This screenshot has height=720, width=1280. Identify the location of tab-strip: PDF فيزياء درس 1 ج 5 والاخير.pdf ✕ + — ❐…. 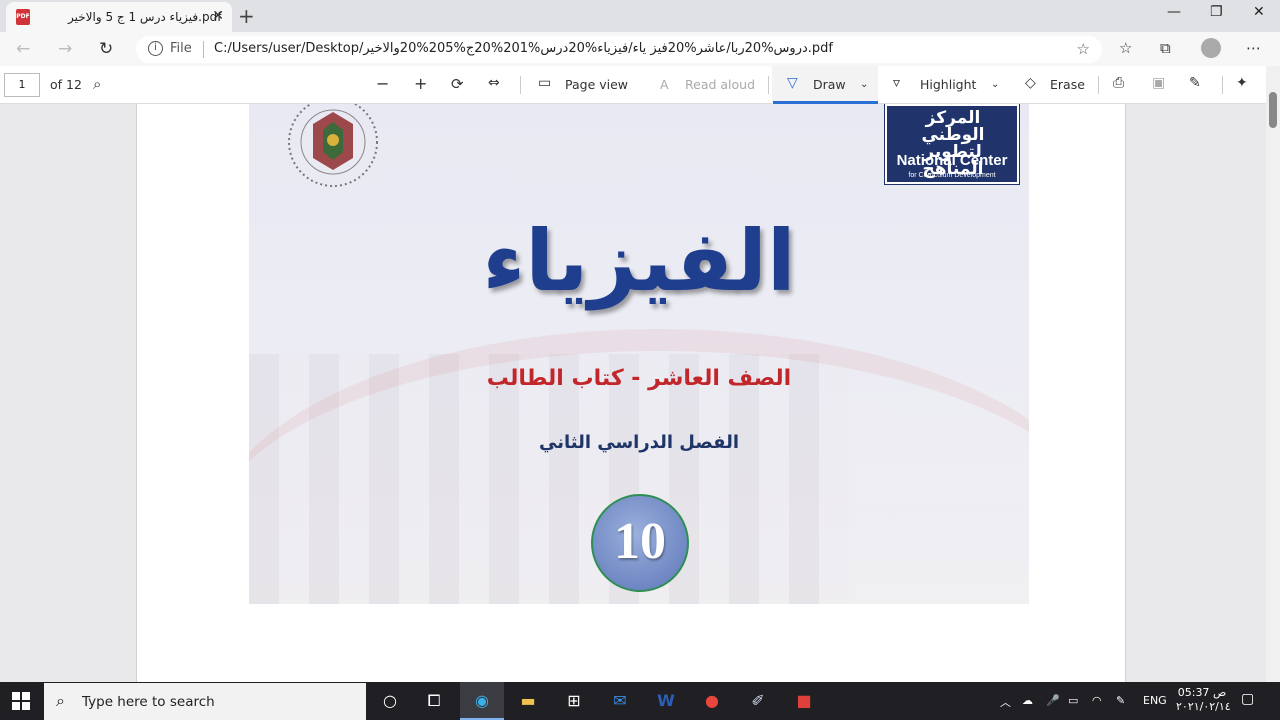
(640, 16).